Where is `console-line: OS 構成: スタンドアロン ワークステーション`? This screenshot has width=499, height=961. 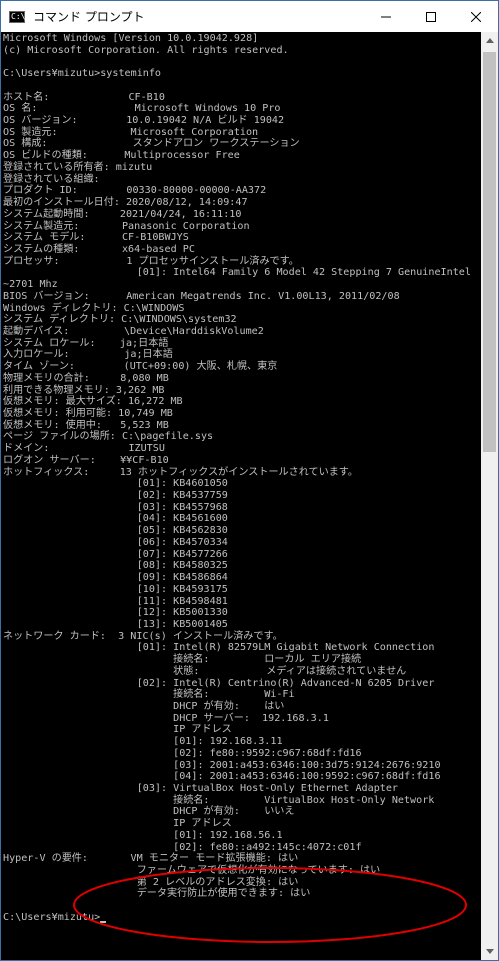
console-line: OS 構成: スタンドアロン ワークステーション is located at coordinates (151, 144).